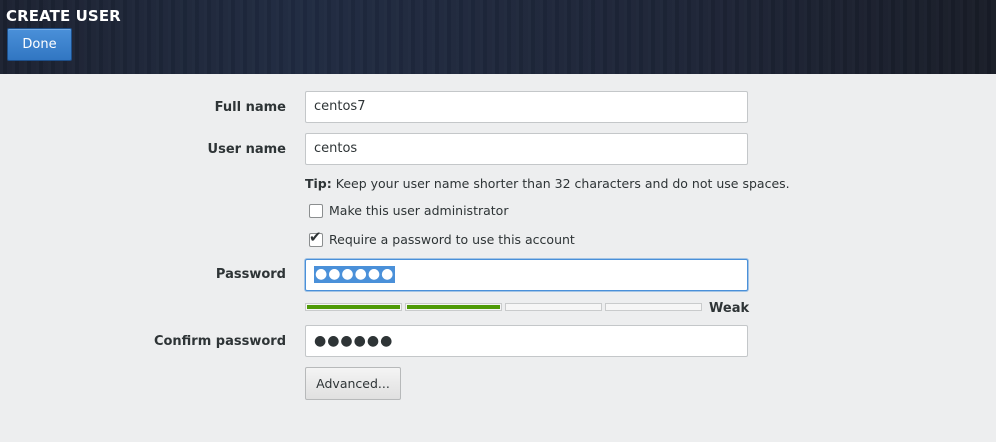 The width and height of the screenshot is (996, 442). Describe the element at coordinates (250, 274) in the screenshot. I see `password-label: Password` at that location.